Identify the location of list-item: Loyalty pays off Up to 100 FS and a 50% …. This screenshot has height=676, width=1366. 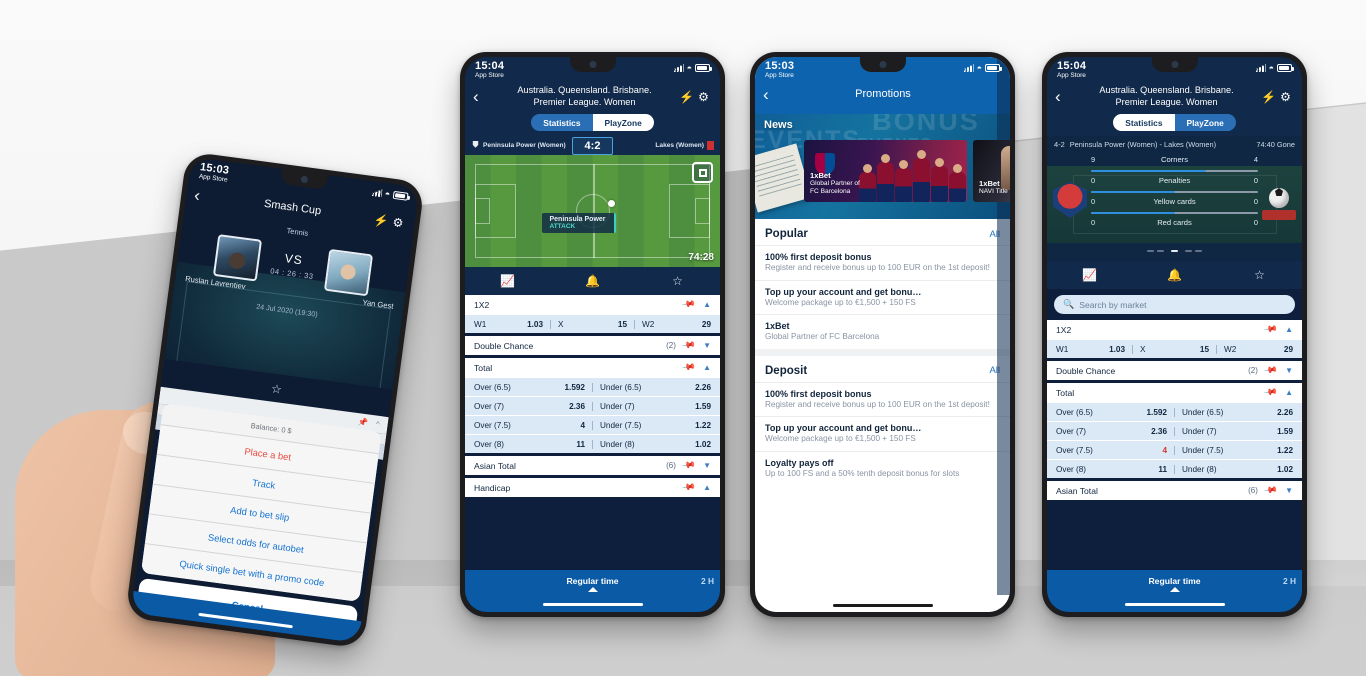
(882, 319).